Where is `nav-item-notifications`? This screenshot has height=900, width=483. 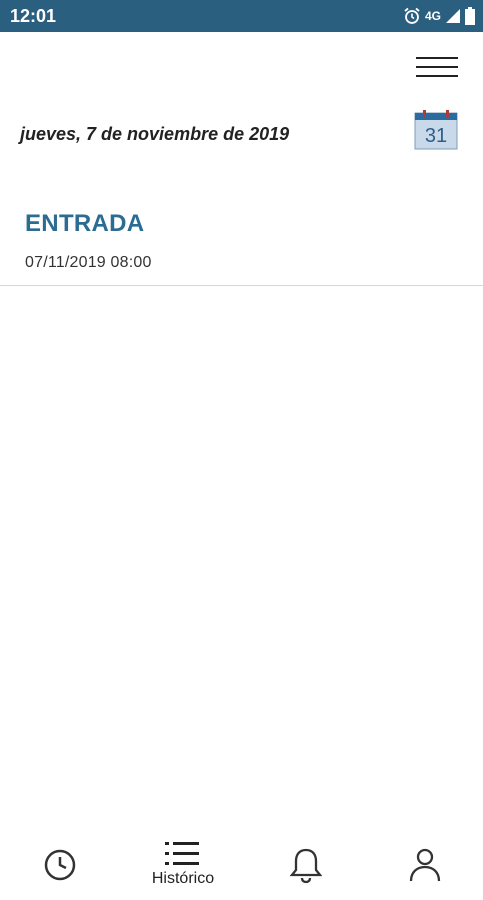
nav-item-notifications is located at coordinates (306, 865).